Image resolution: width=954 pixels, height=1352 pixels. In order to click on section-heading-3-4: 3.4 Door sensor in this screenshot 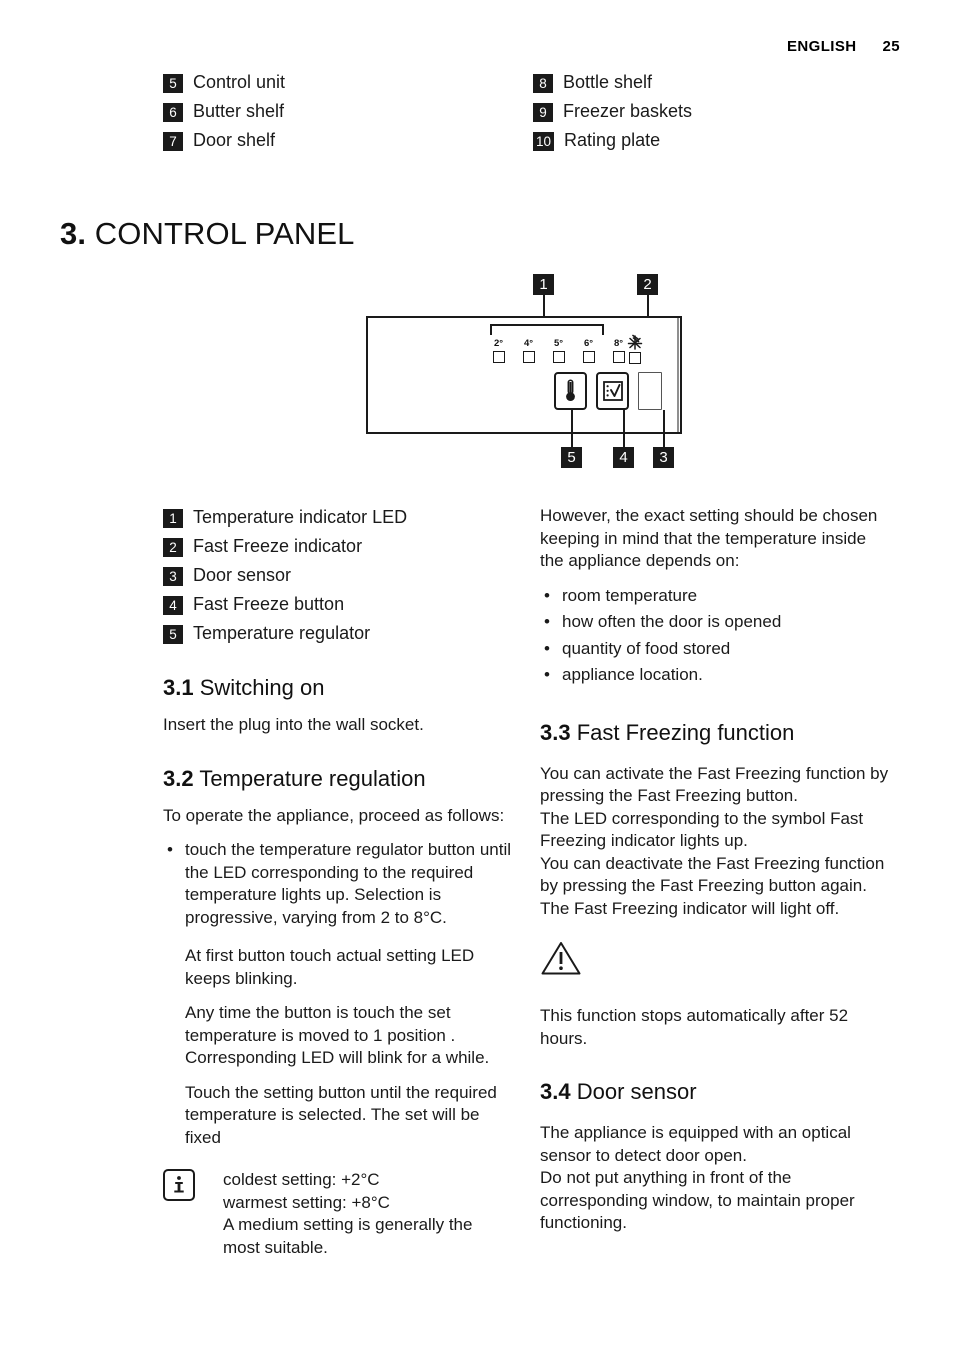, I will do `click(715, 1092)`.